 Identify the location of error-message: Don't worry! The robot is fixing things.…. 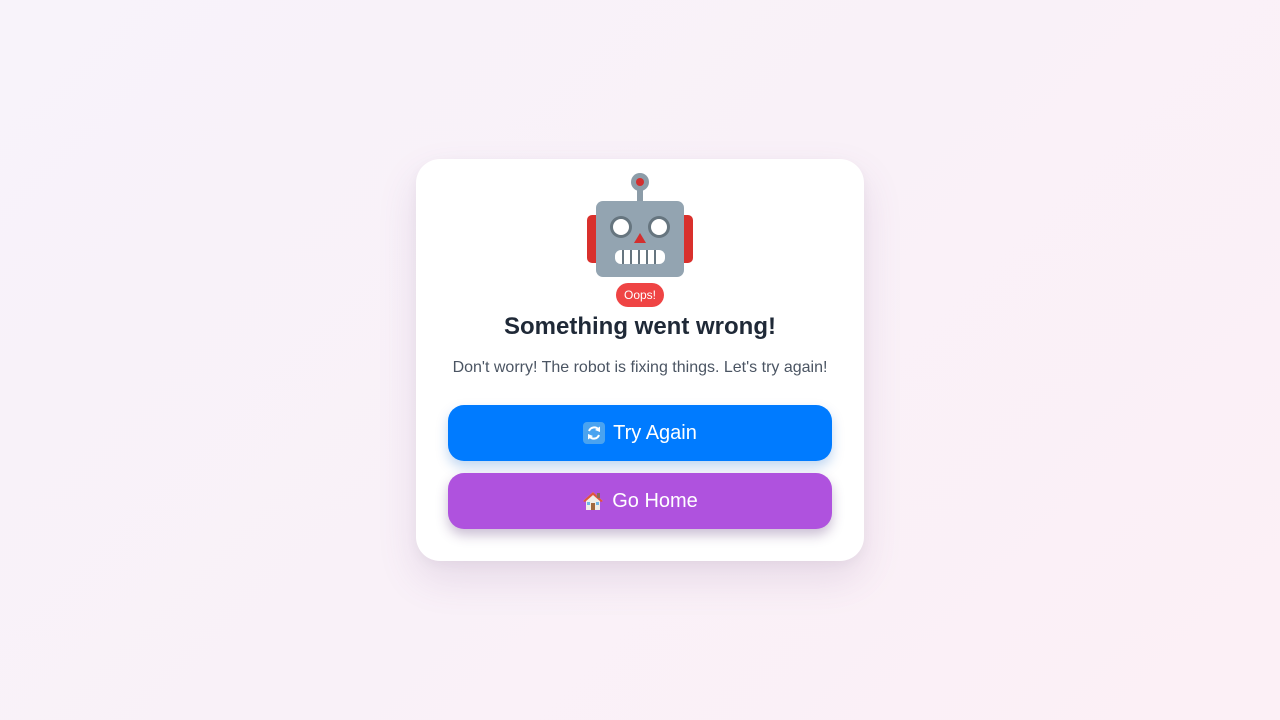
(640, 367).